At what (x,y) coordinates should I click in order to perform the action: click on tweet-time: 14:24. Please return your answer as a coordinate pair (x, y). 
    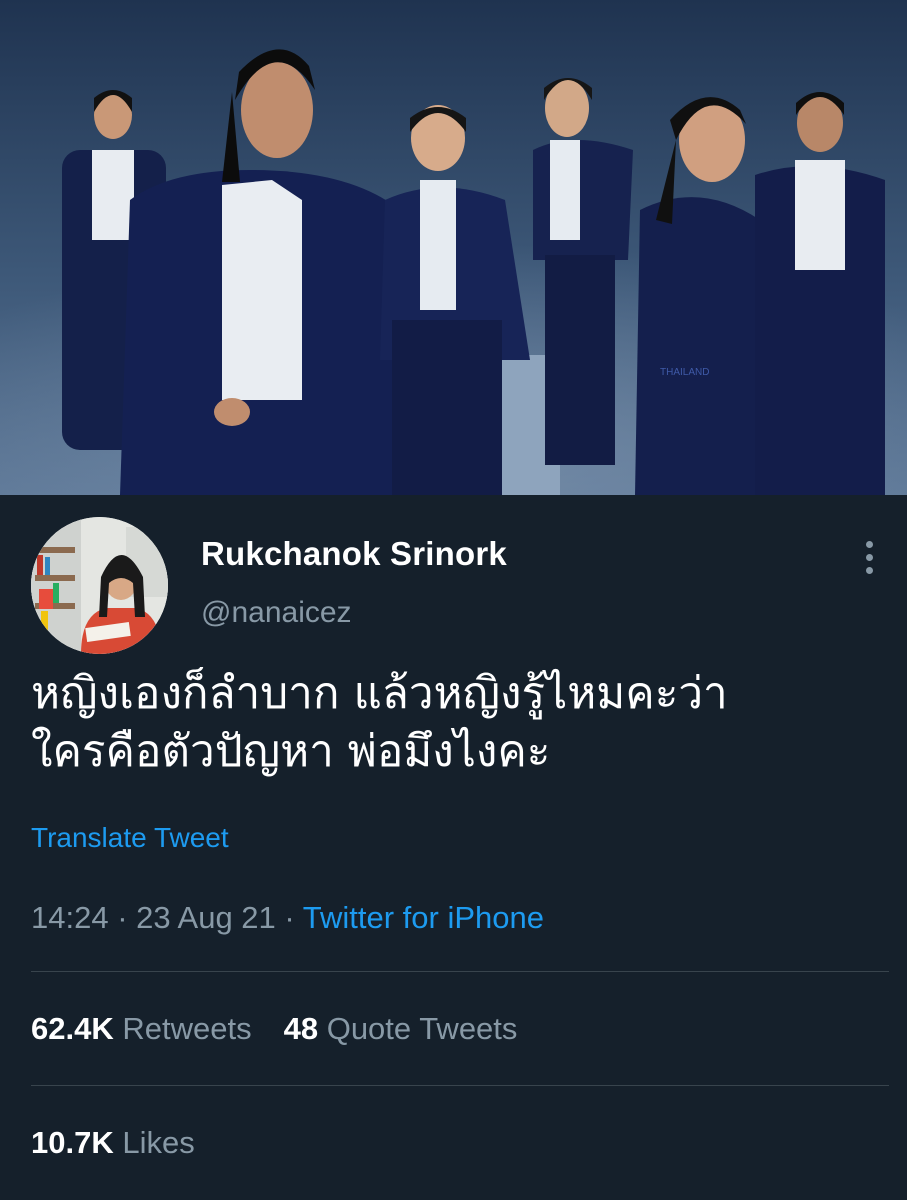
    Looking at the image, I should click on (70, 917).